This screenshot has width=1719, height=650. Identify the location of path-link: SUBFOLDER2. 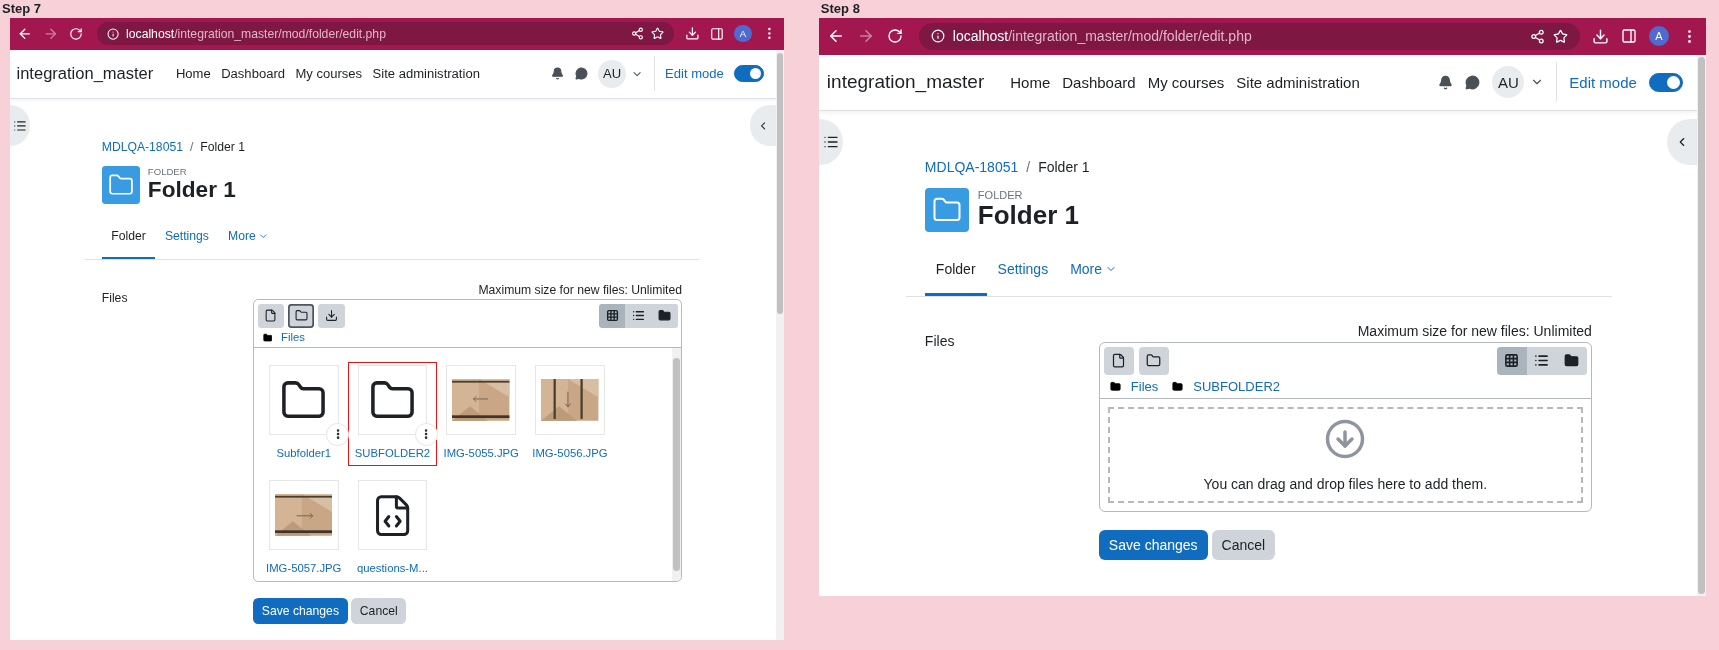
(1236, 386).